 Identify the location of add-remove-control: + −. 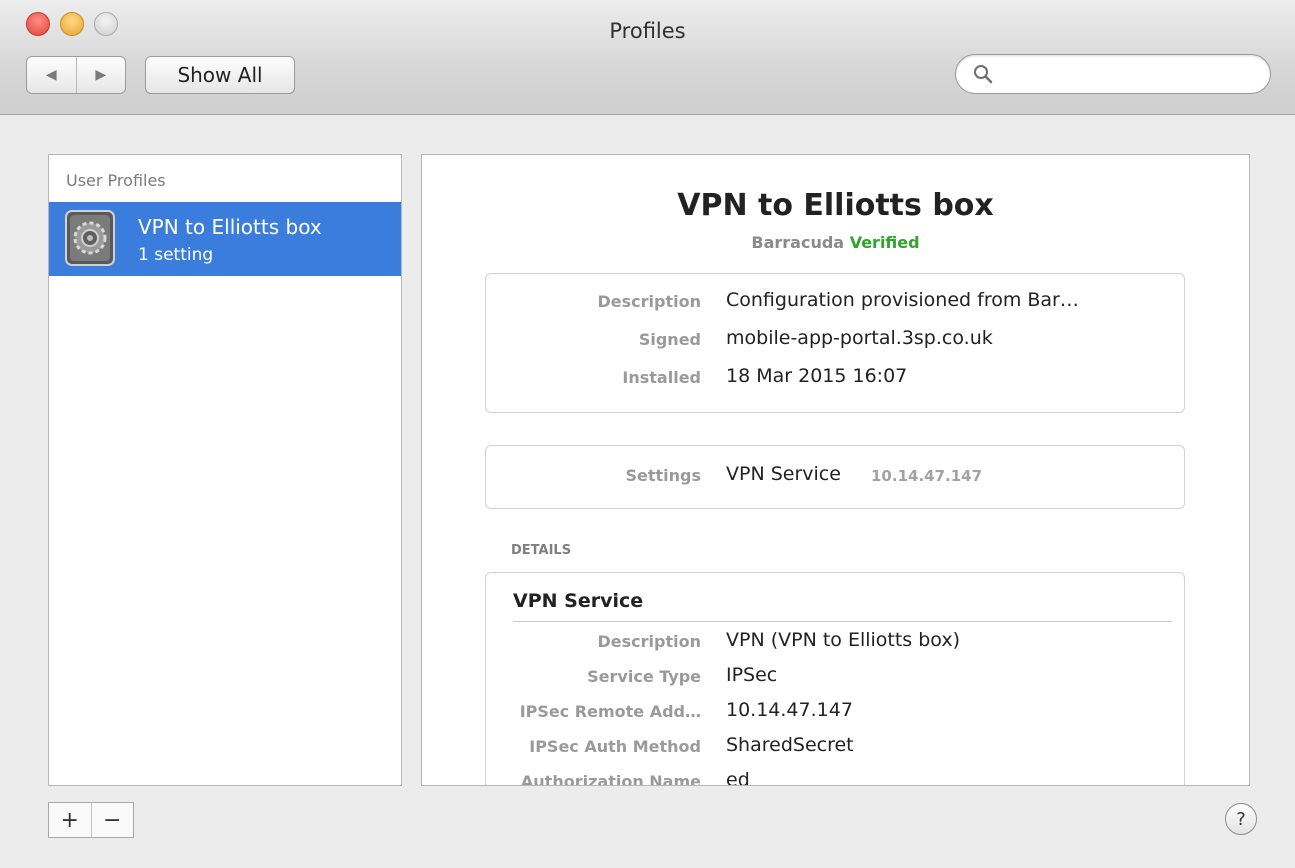
(91, 820).